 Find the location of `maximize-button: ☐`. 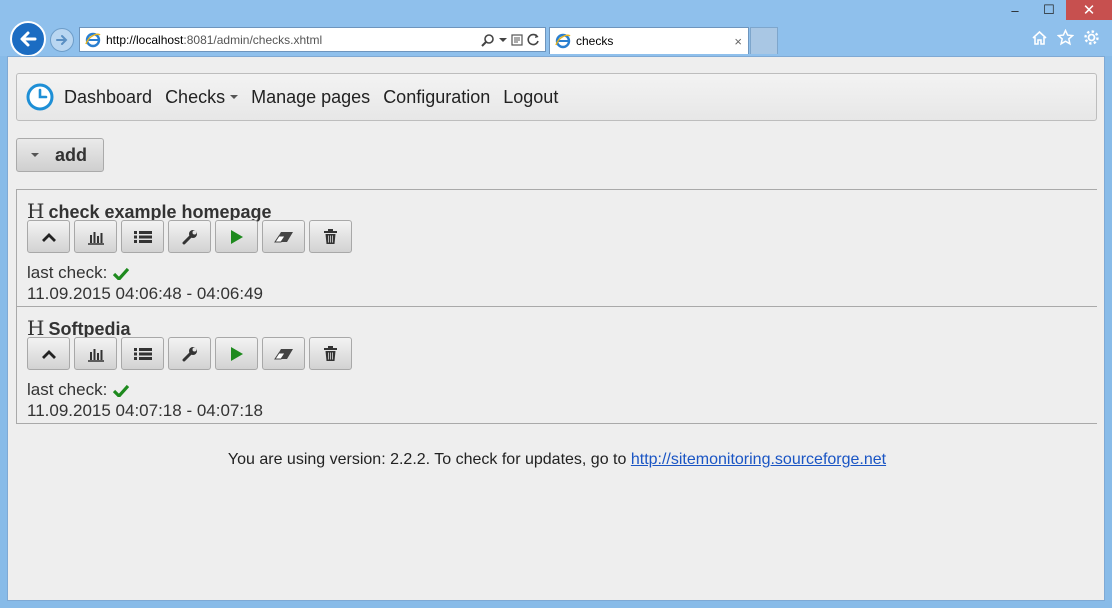

maximize-button: ☐ is located at coordinates (1049, 10).